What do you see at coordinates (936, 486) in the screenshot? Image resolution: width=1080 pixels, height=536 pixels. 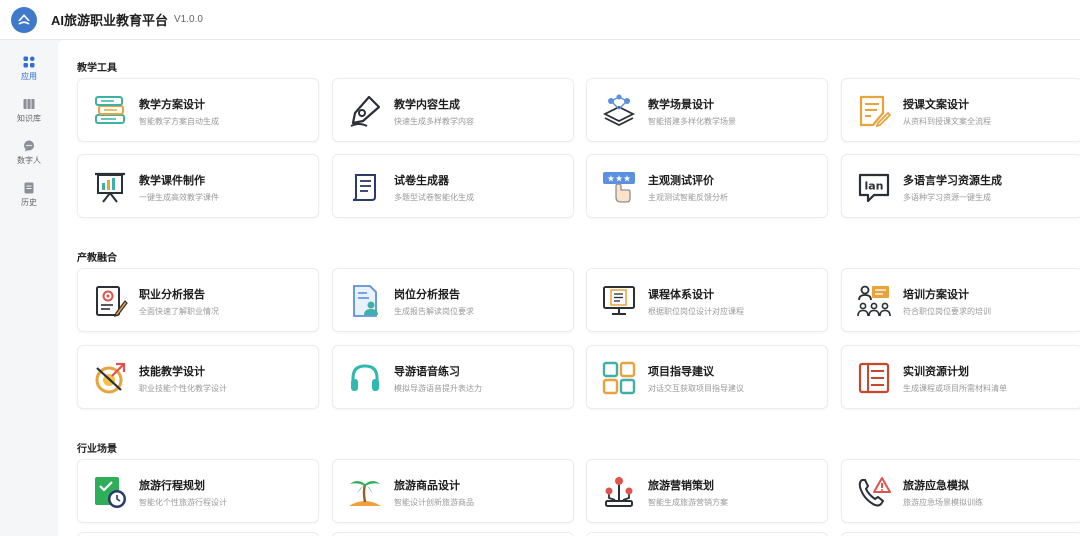 I see `card-title: 旅游应急模拟` at bounding box center [936, 486].